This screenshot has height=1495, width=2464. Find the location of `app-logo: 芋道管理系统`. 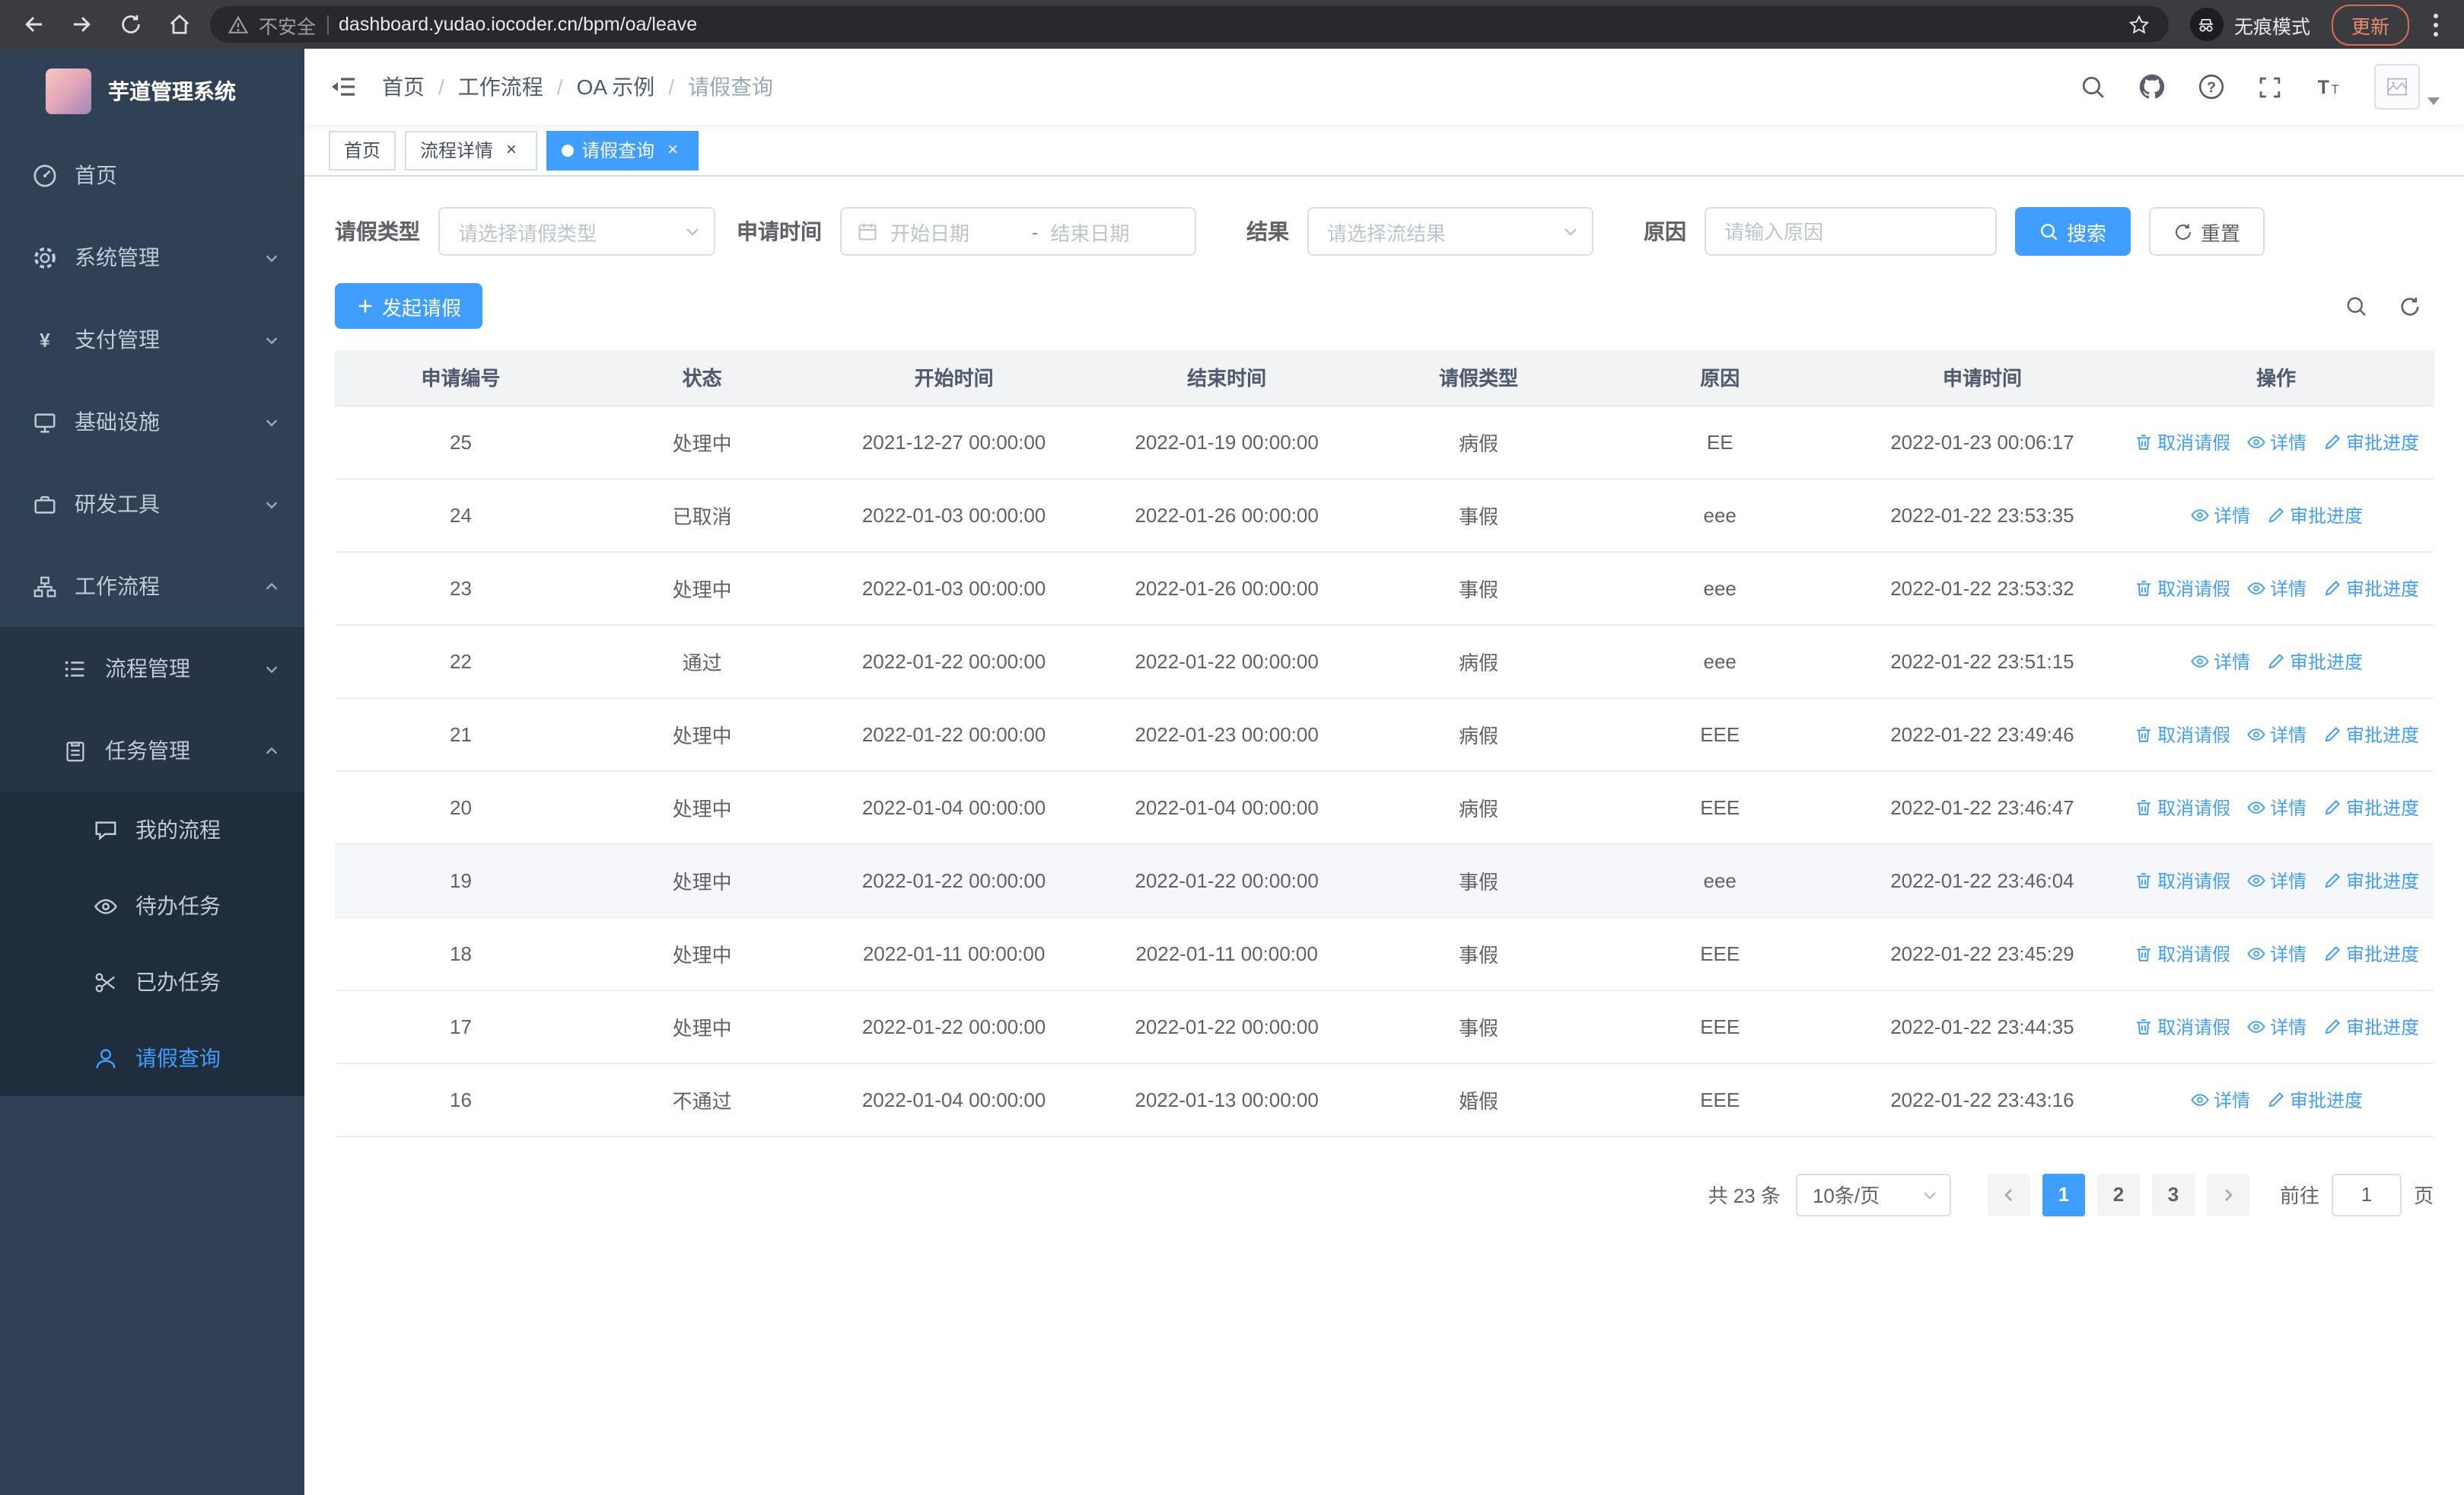

app-logo: 芋道管理系统 is located at coordinates (152, 92).